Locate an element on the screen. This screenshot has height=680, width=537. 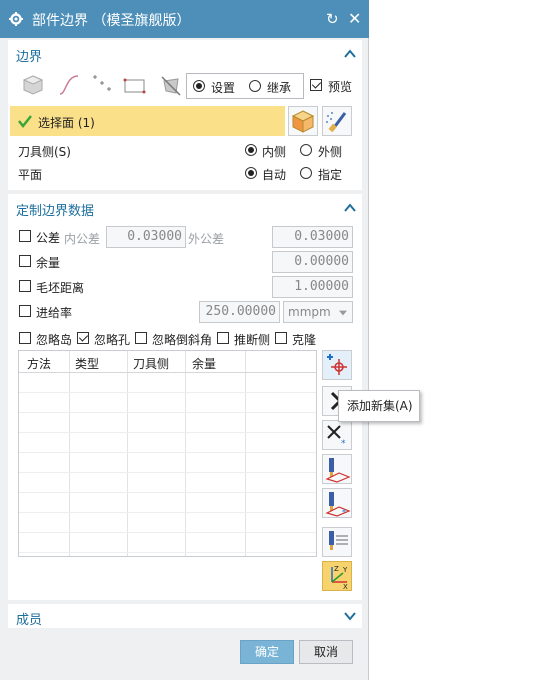
infer-side-checkbox is located at coordinates (223, 338).